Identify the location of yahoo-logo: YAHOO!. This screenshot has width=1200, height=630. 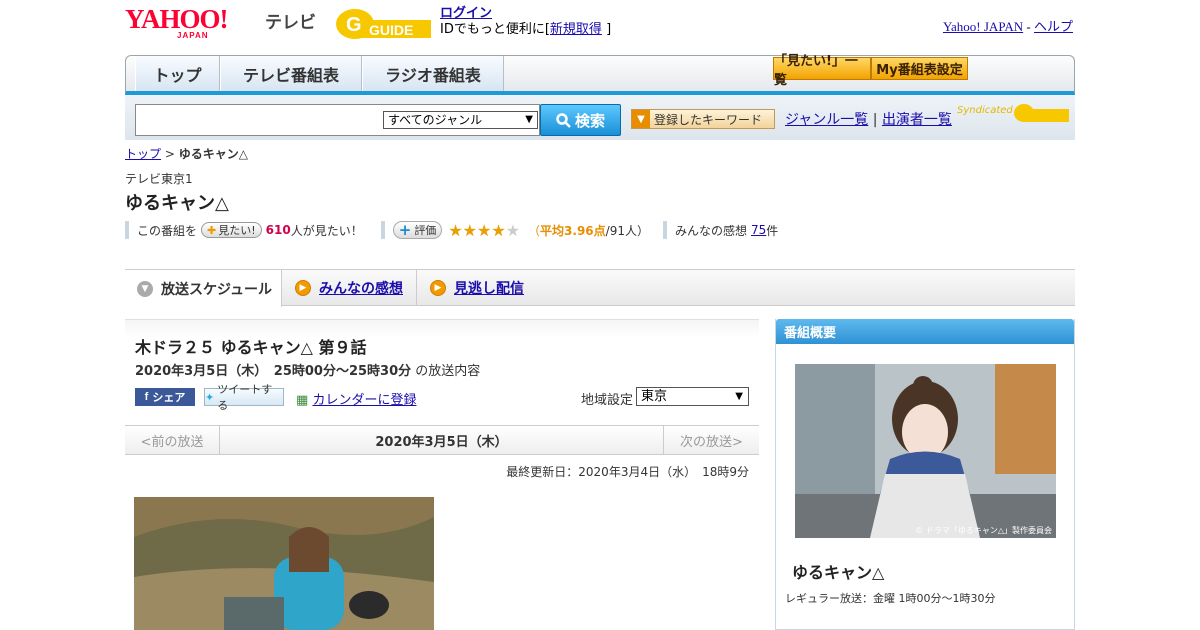
(177, 19).